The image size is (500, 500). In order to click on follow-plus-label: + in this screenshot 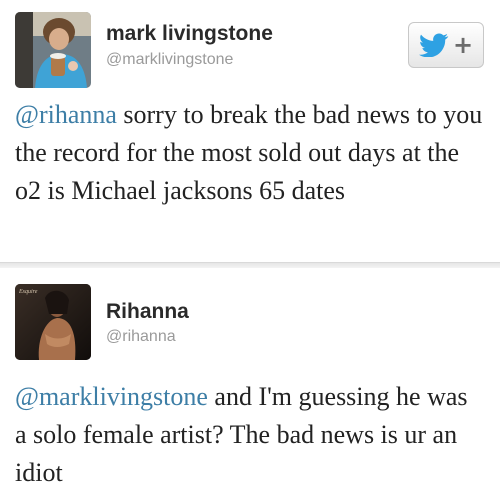, I will do `click(463, 45)`.